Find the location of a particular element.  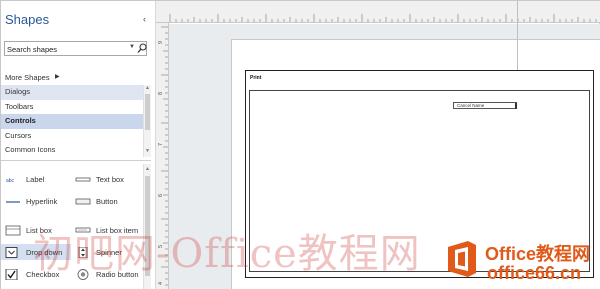

shape-label-text: Label is located at coordinates (35, 179).